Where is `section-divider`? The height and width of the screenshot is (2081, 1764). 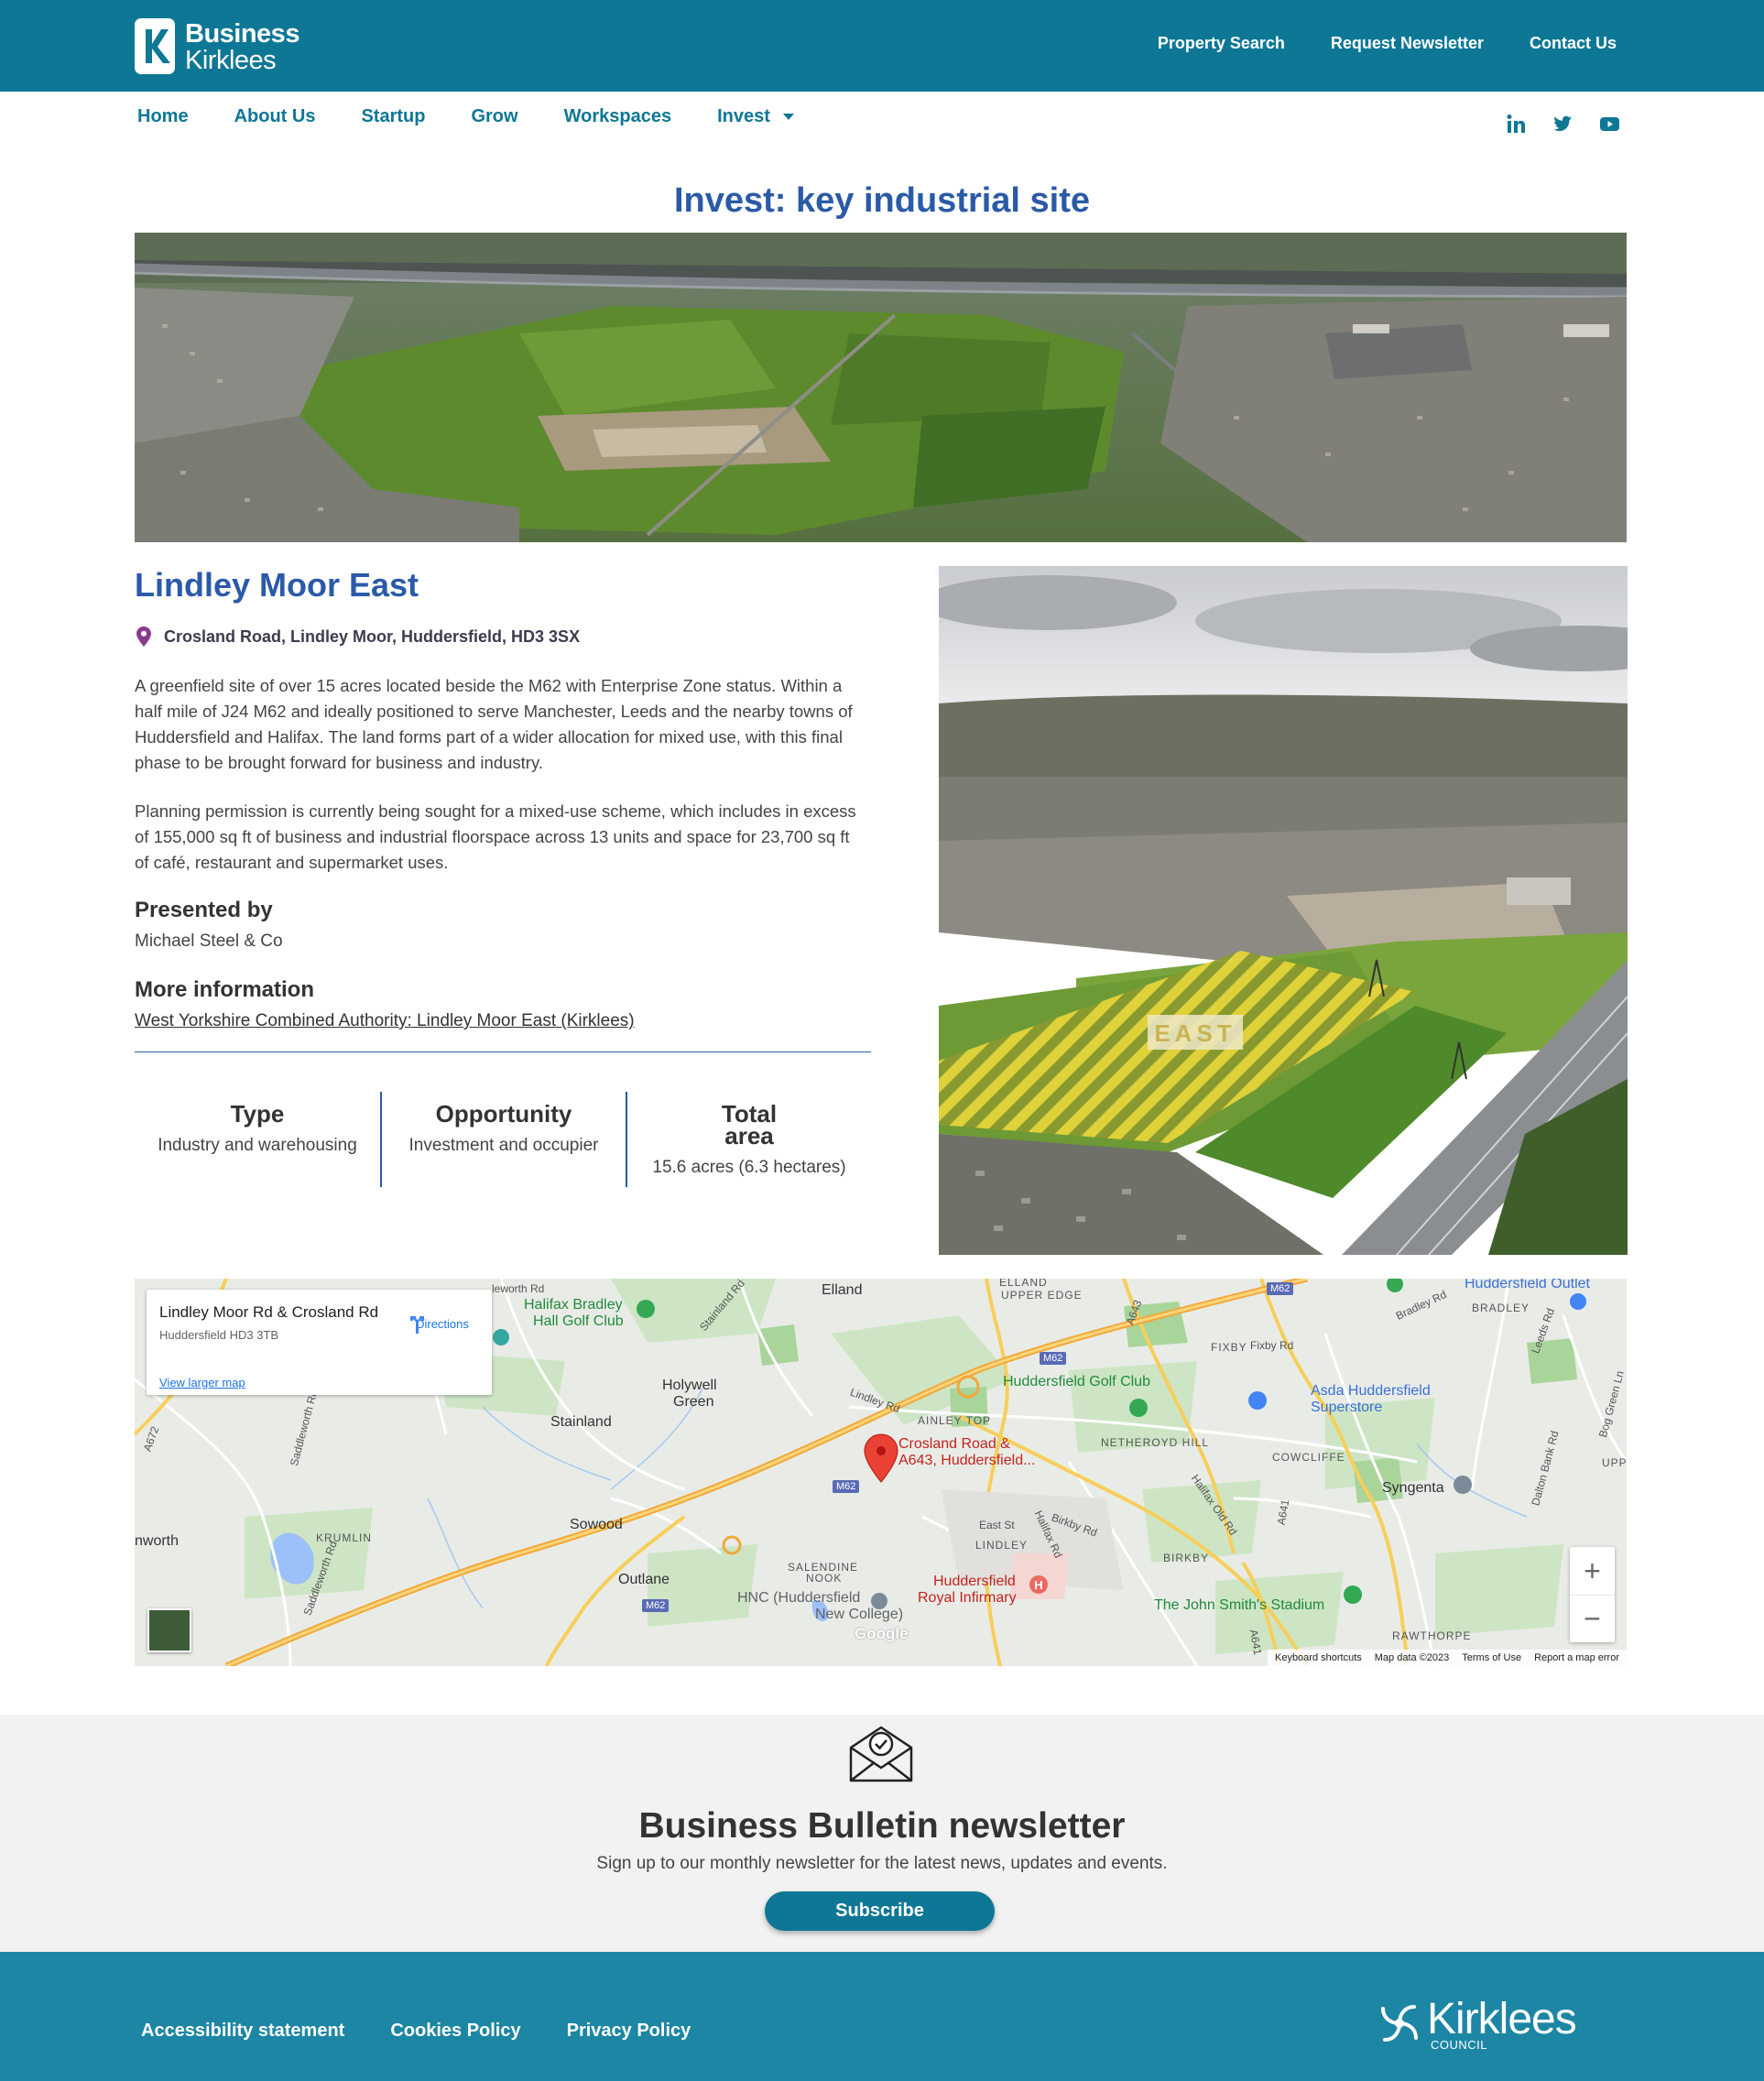
section-divider is located at coordinates (503, 1051).